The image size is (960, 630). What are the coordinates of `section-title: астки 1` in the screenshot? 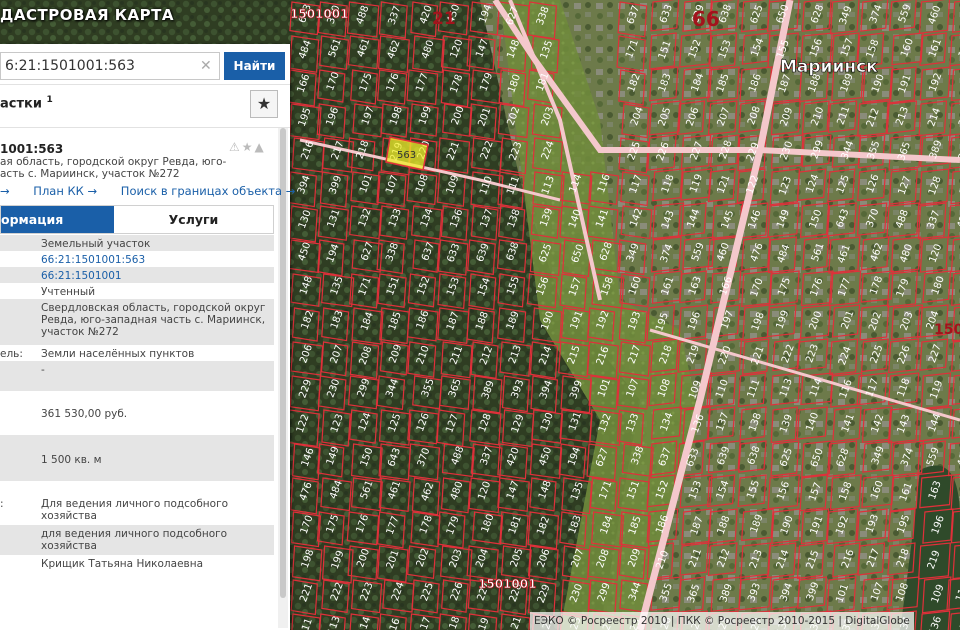 It's located at (26, 103).